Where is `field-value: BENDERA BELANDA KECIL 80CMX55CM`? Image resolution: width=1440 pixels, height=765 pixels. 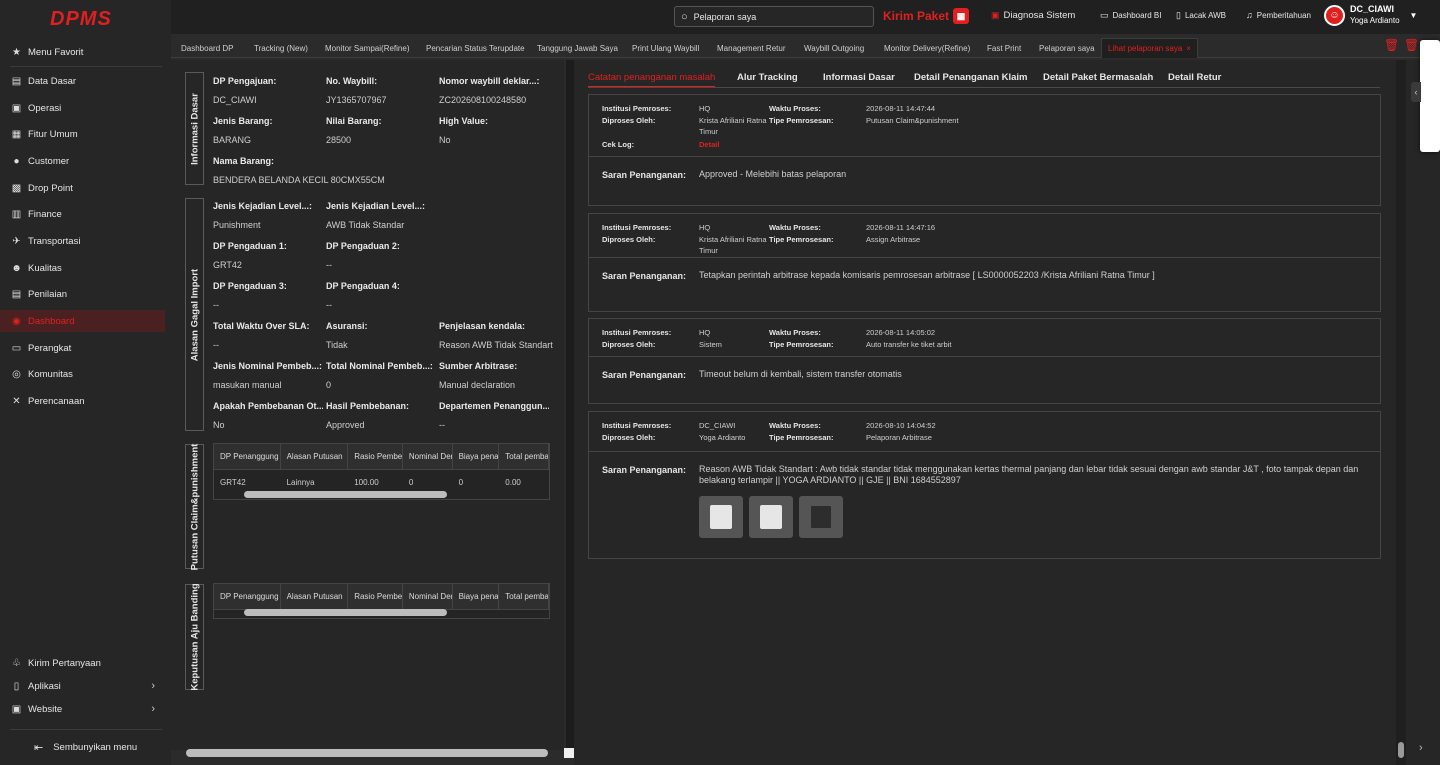 field-value: BENDERA BELANDA KECIL 80CMX55CM is located at coordinates (299, 180).